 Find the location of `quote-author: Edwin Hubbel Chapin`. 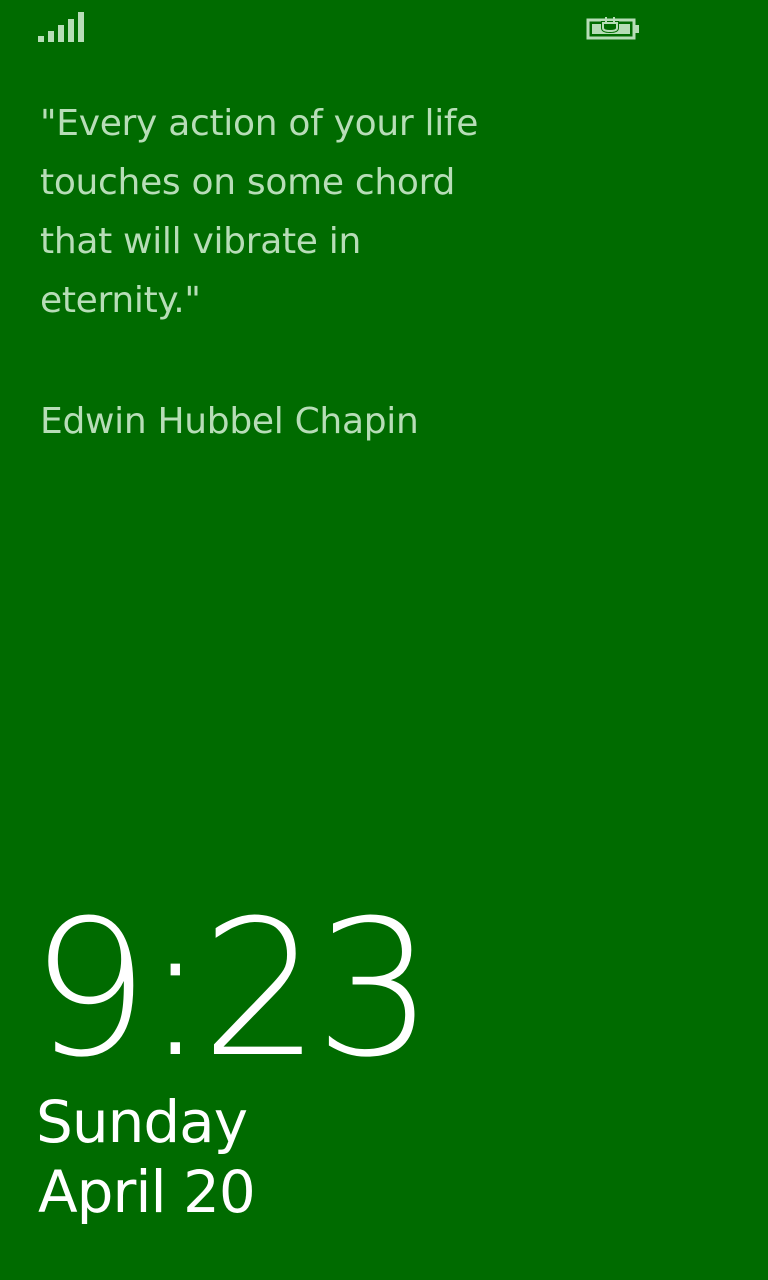

quote-author: Edwin Hubbel Chapin is located at coordinates (229, 421).